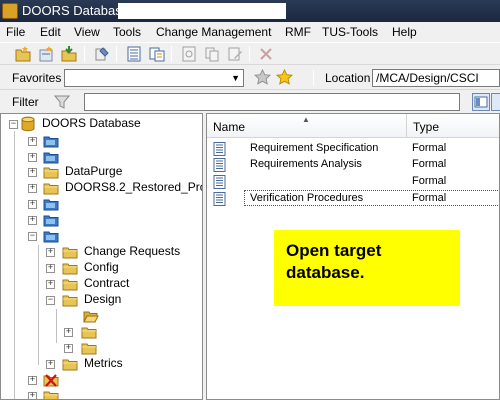 This screenshot has width=500, height=400. Describe the element at coordinates (350, 32) in the screenshot. I see `menu-tus-tools: TUS-Tools` at that location.